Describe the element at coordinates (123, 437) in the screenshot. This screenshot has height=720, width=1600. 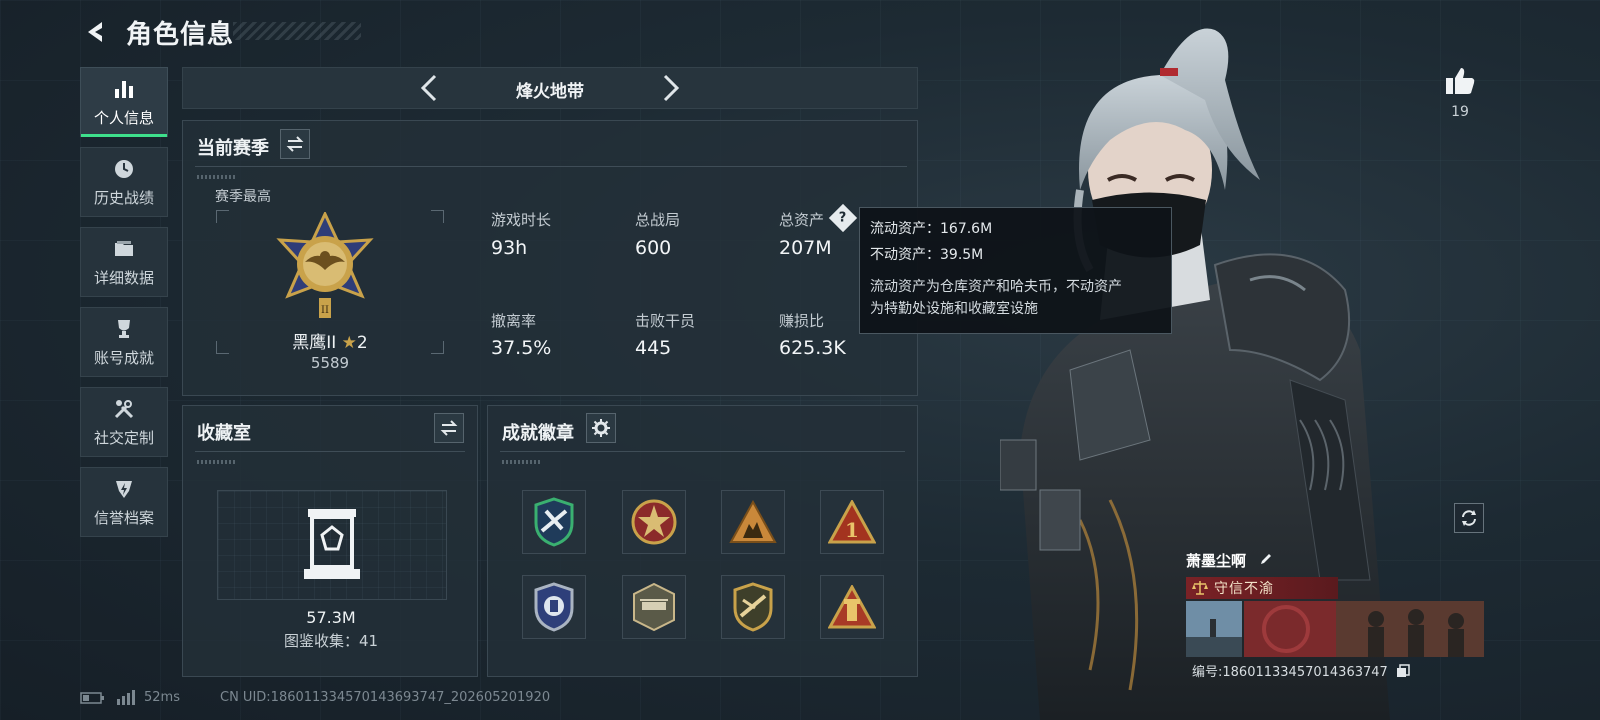
I see `sidebar-item-label: 社交定制` at that location.